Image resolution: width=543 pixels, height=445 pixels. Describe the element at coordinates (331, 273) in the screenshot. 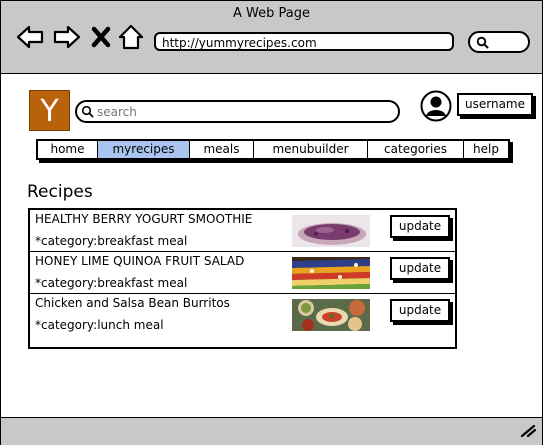

I see `recipe-thumbnail-fruit-salad` at that location.